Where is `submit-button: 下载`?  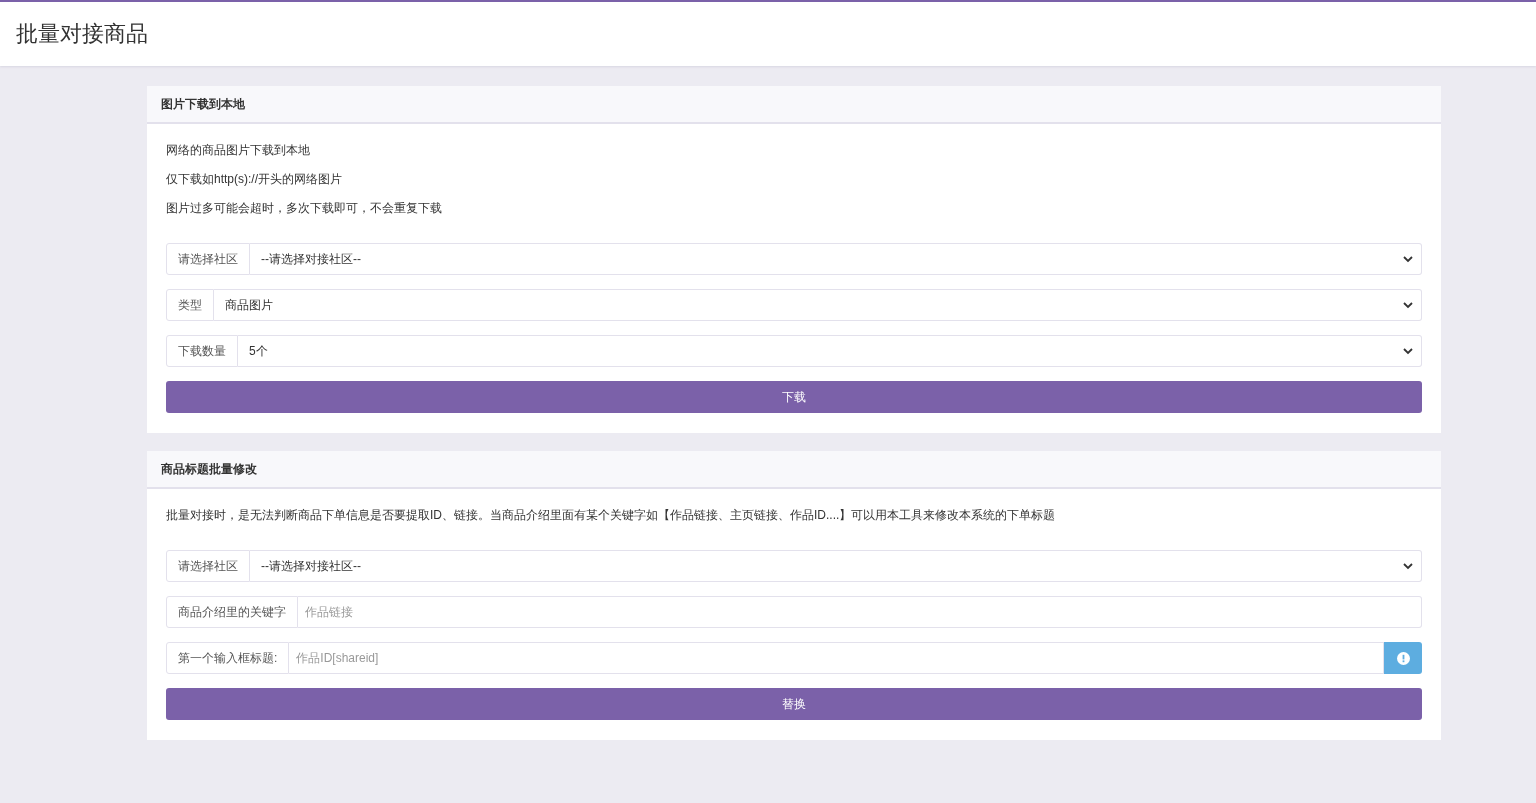
submit-button: 下载 is located at coordinates (794, 397).